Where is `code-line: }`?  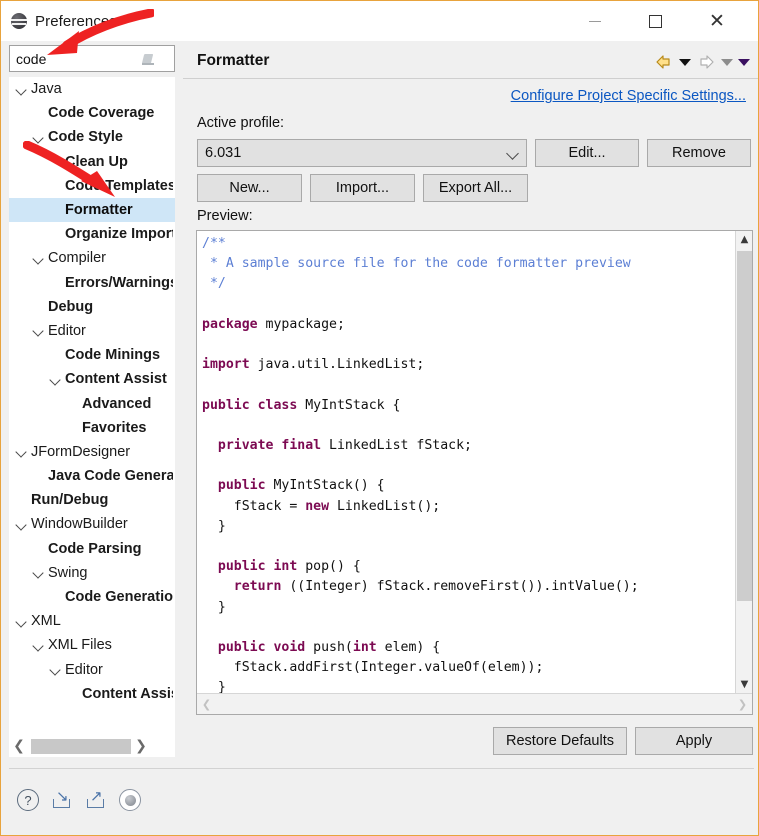
code-line: } is located at coordinates (214, 607).